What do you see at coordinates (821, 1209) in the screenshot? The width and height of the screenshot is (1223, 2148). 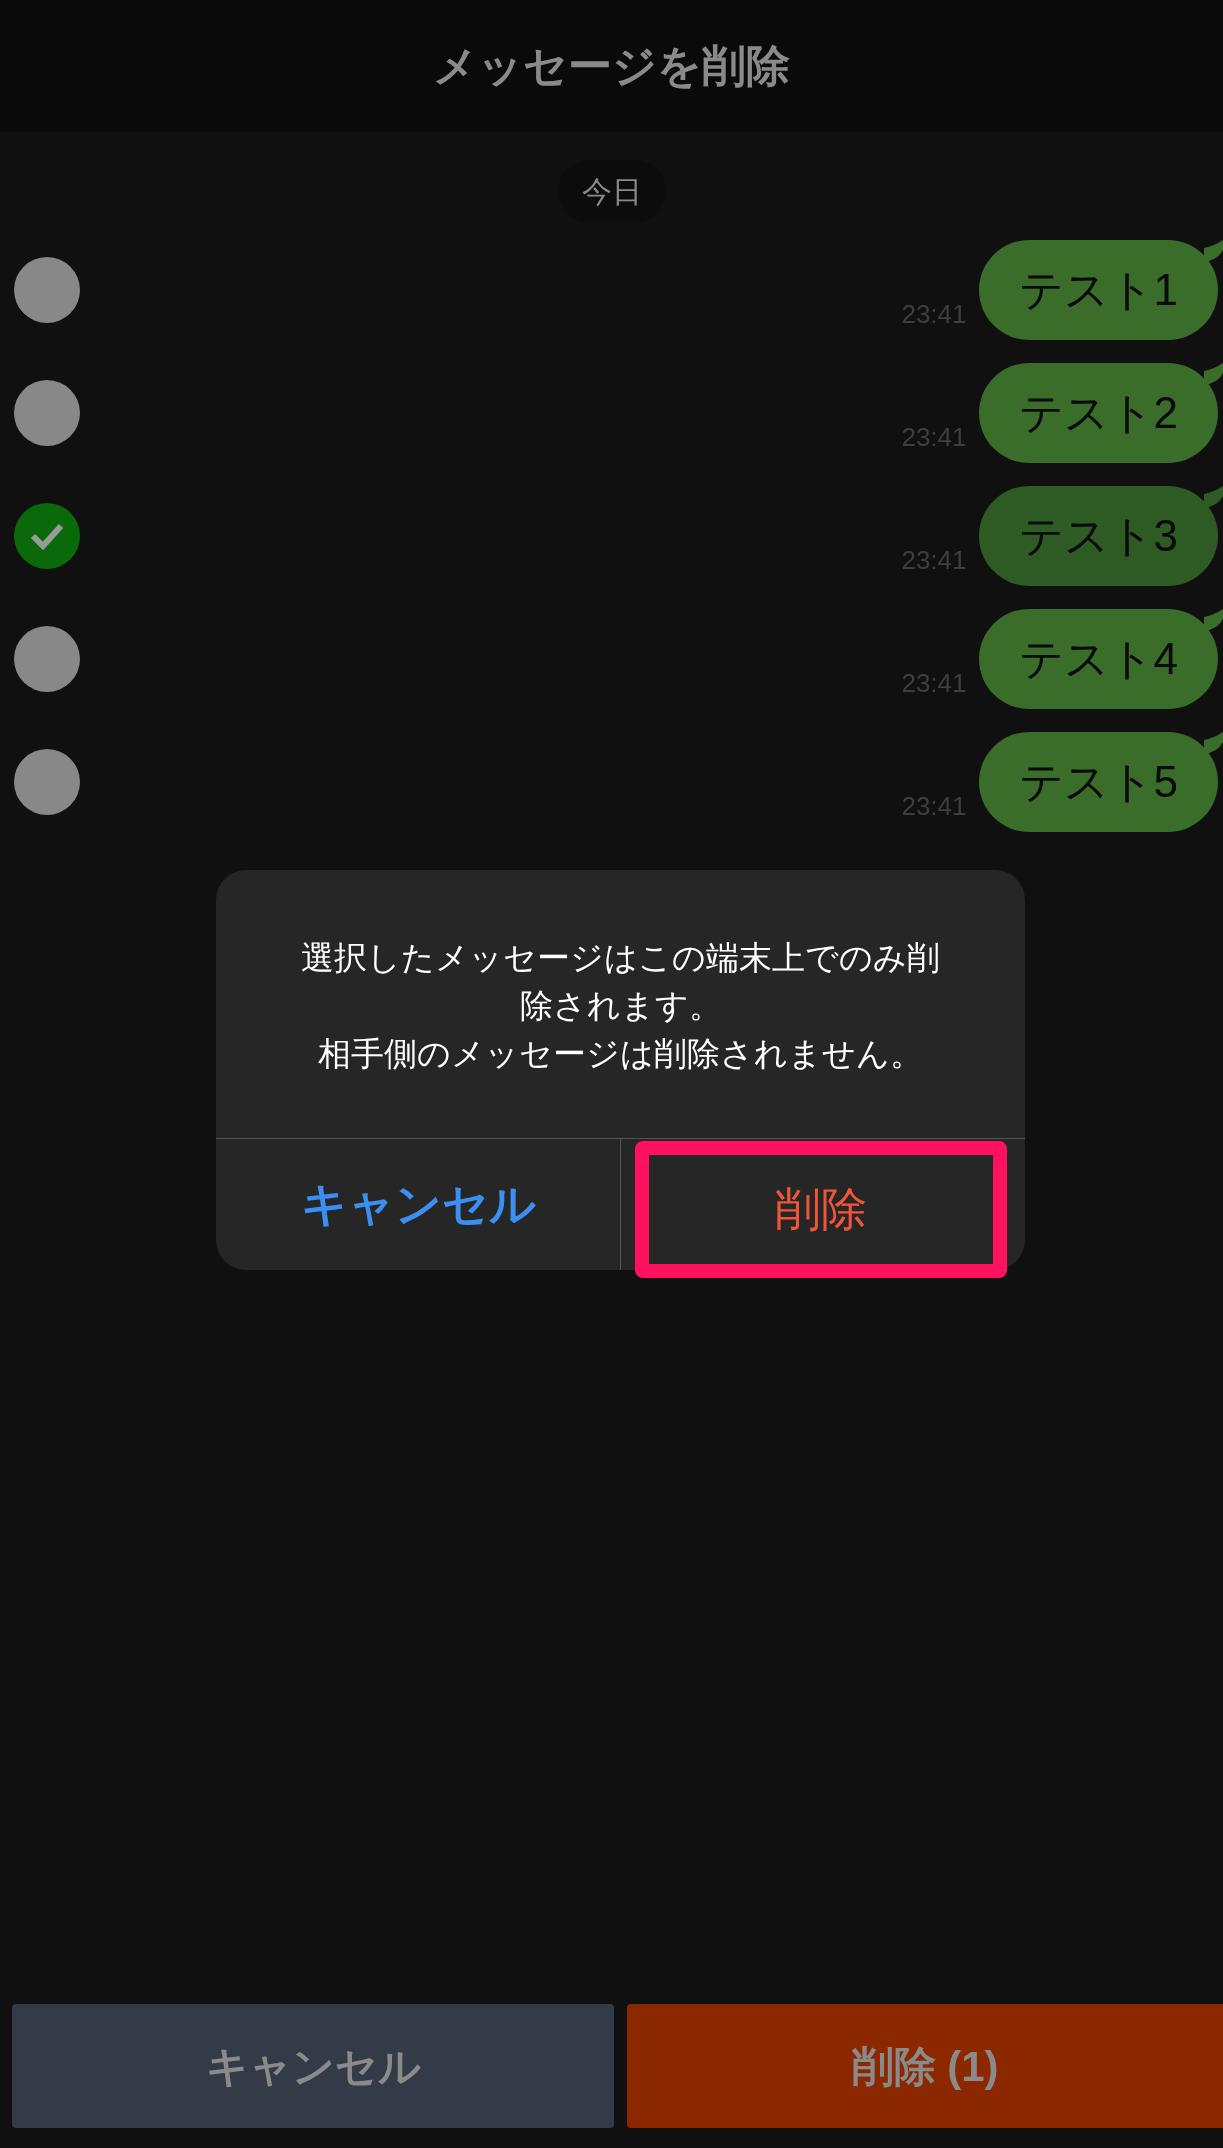 I see `delete-button: 削除` at bounding box center [821, 1209].